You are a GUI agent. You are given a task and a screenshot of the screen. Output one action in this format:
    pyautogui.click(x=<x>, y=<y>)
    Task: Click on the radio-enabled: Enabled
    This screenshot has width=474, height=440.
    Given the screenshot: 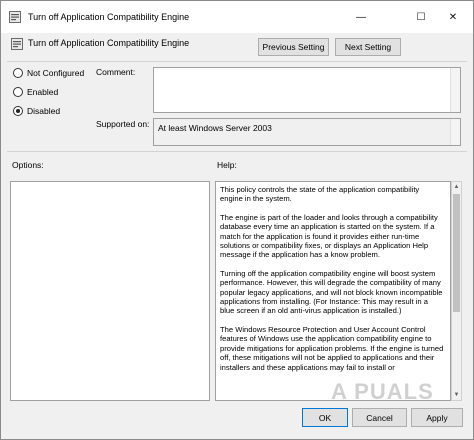 What is the action you would take?
    pyautogui.click(x=35, y=92)
    